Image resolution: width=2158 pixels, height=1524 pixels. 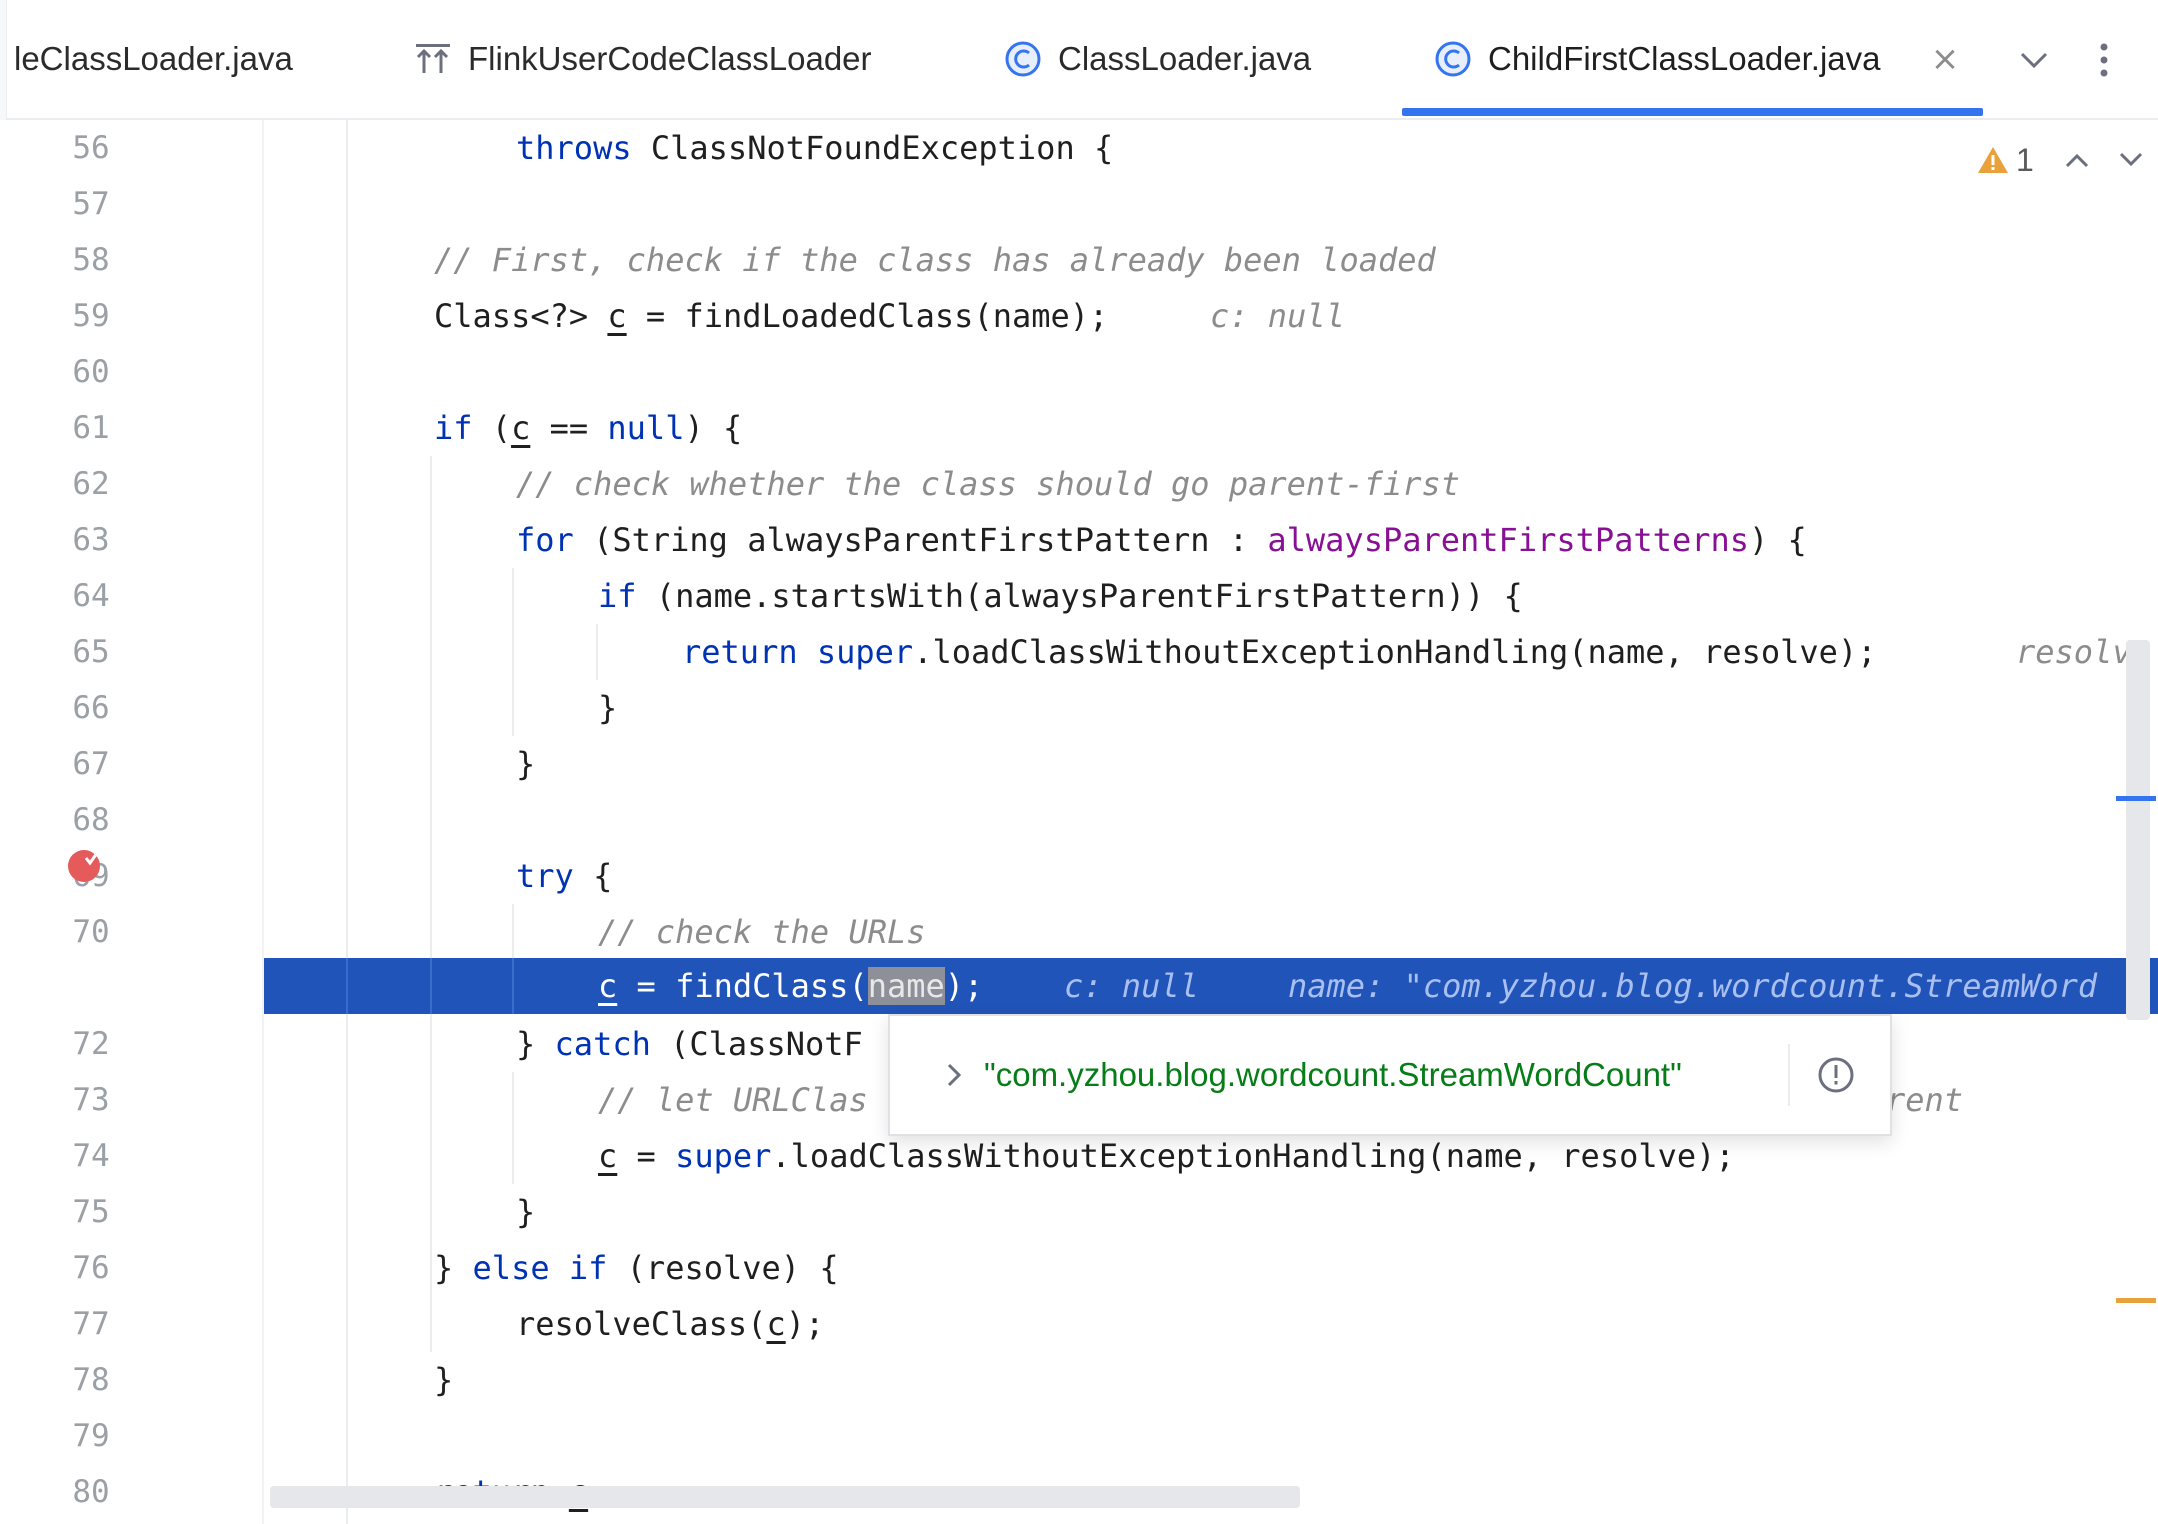 I want to click on code-text: ==, so click(x=569, y=428).